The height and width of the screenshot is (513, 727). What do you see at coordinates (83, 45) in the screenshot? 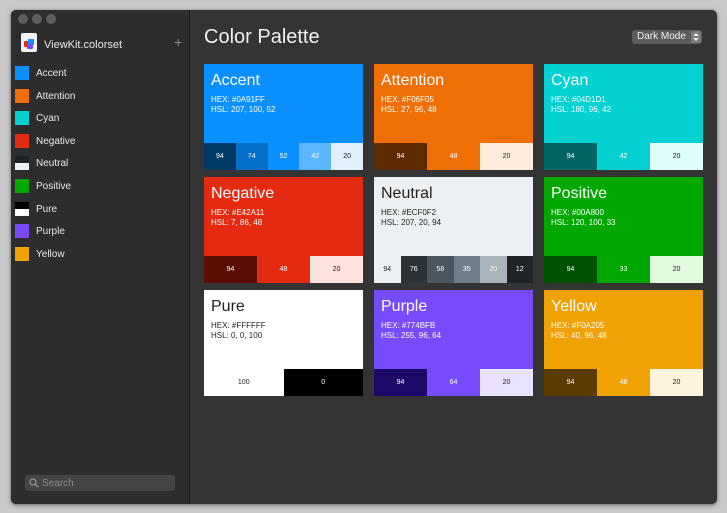
I see `colorset-name: ViewKit.colorset` at bounding box center [83, 45].